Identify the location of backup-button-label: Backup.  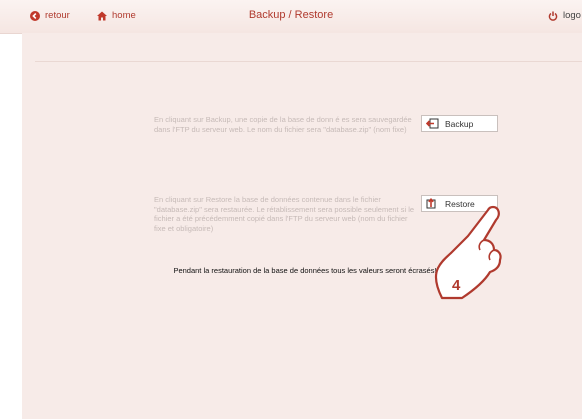
(459, 123).